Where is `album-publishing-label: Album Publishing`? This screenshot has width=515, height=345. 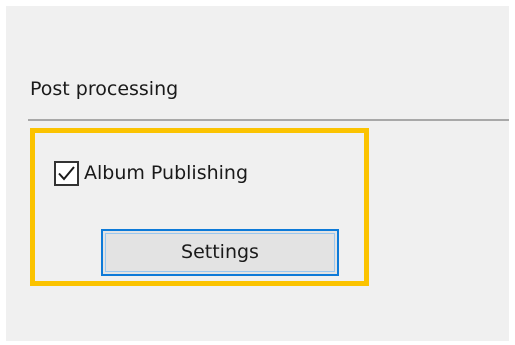 album-publishing-label: Album Publishing is located at coordinates (166, 173).